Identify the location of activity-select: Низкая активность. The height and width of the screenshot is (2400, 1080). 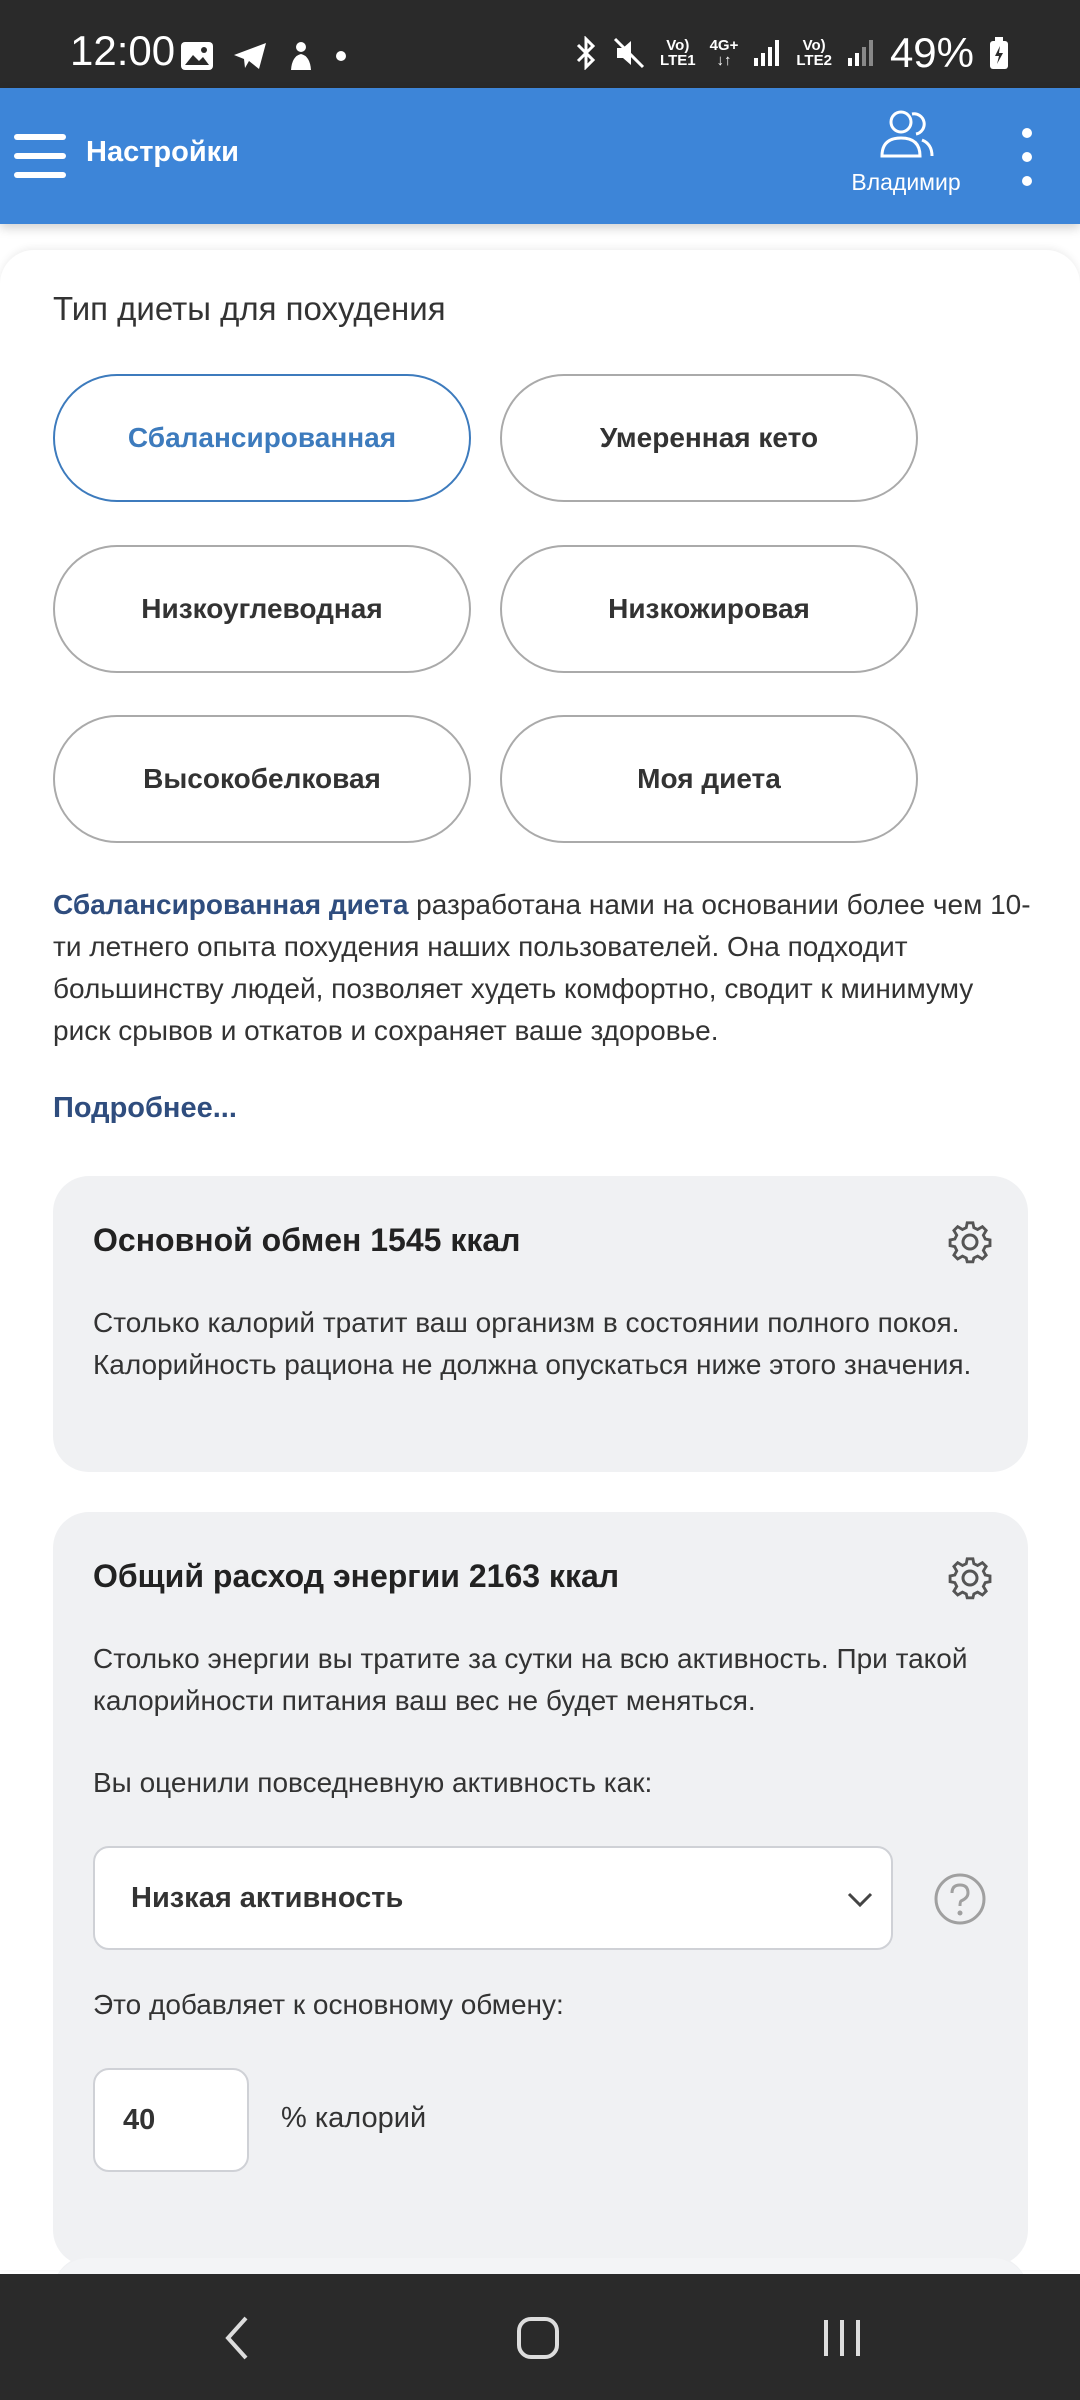
(493, 1898).